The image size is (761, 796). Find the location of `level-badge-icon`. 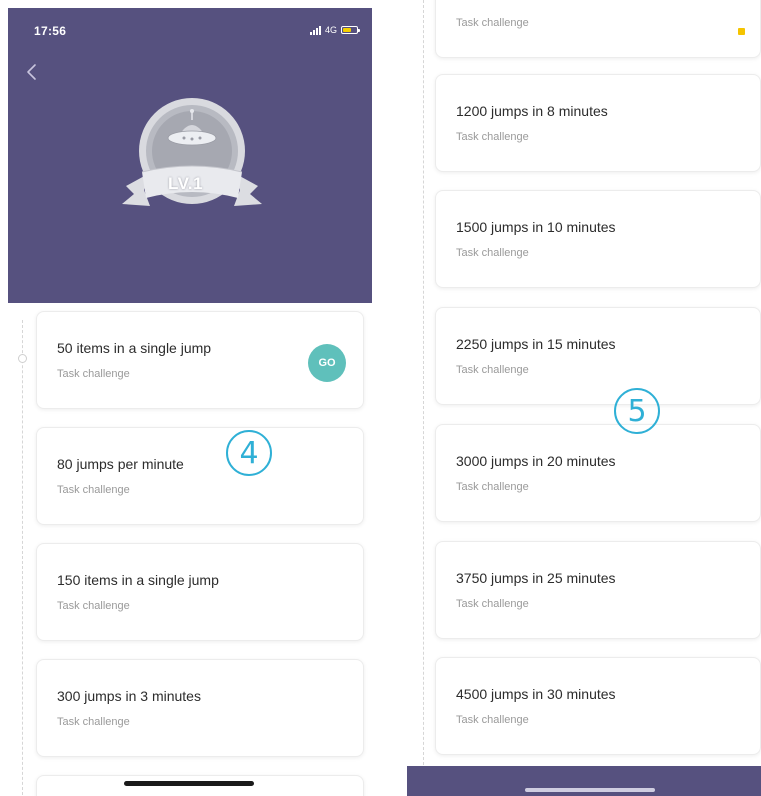

level-badge-icon is located at coordinates (192, 152).